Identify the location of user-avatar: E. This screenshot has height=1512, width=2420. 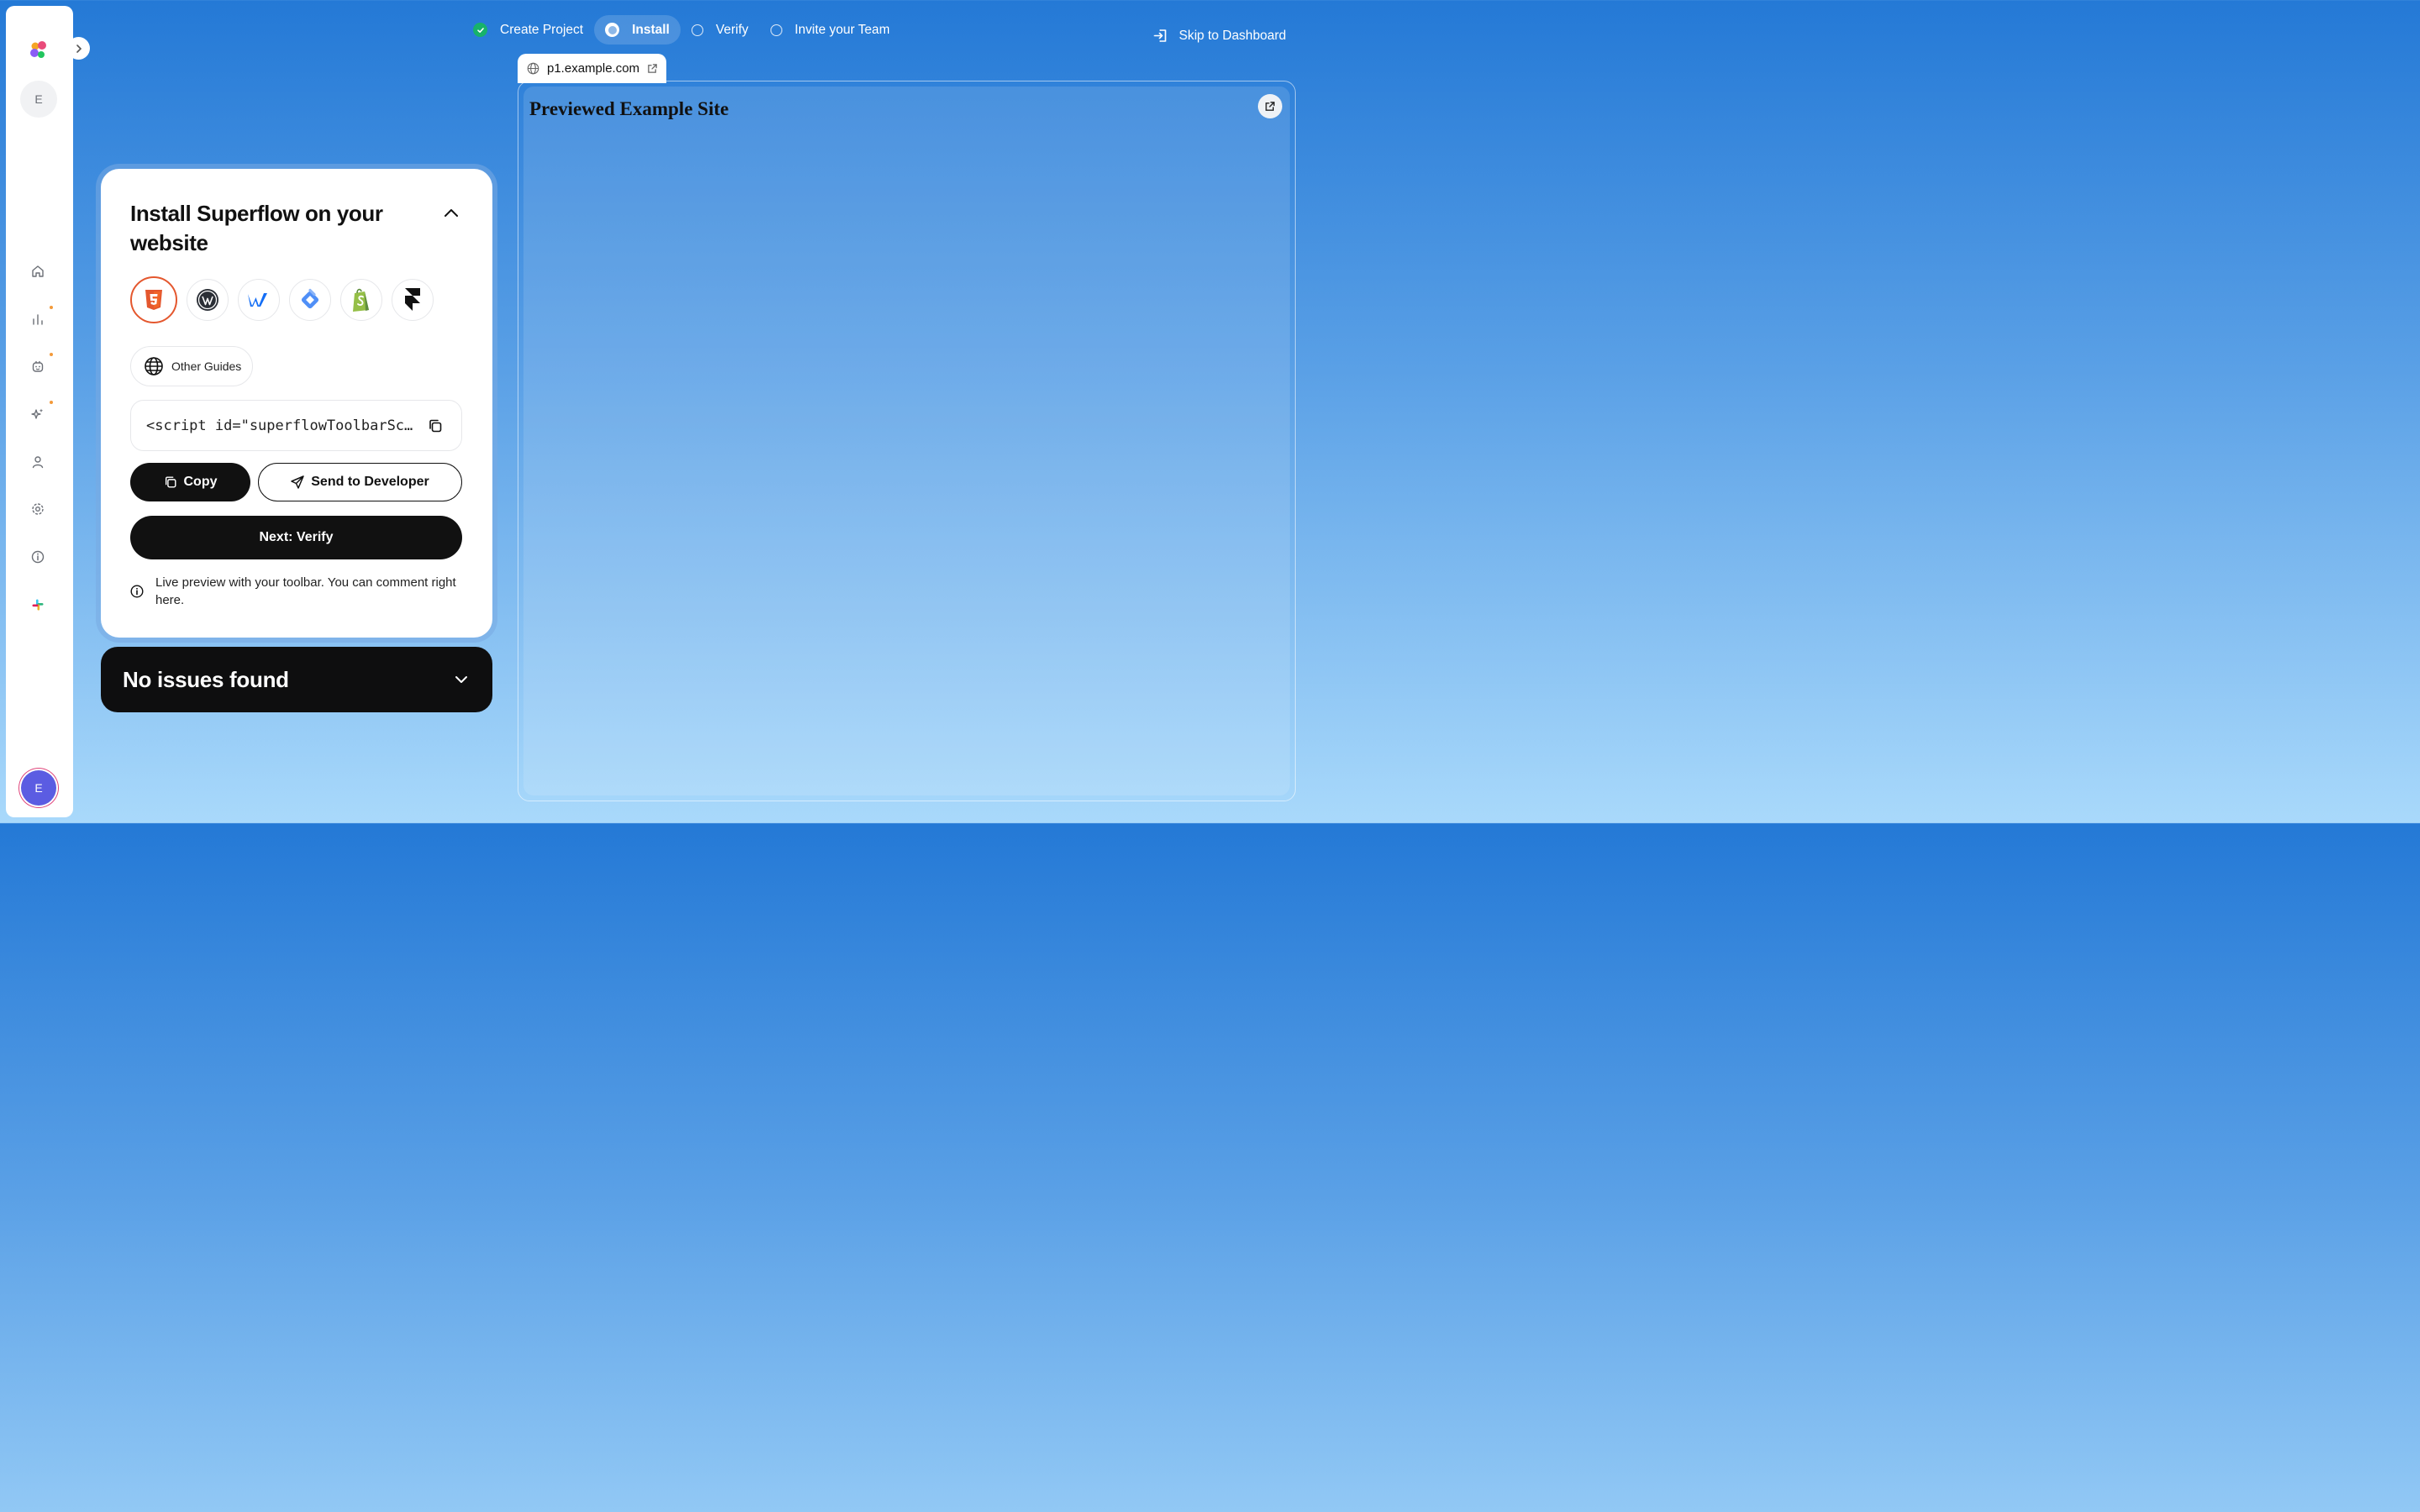
(38, 788).